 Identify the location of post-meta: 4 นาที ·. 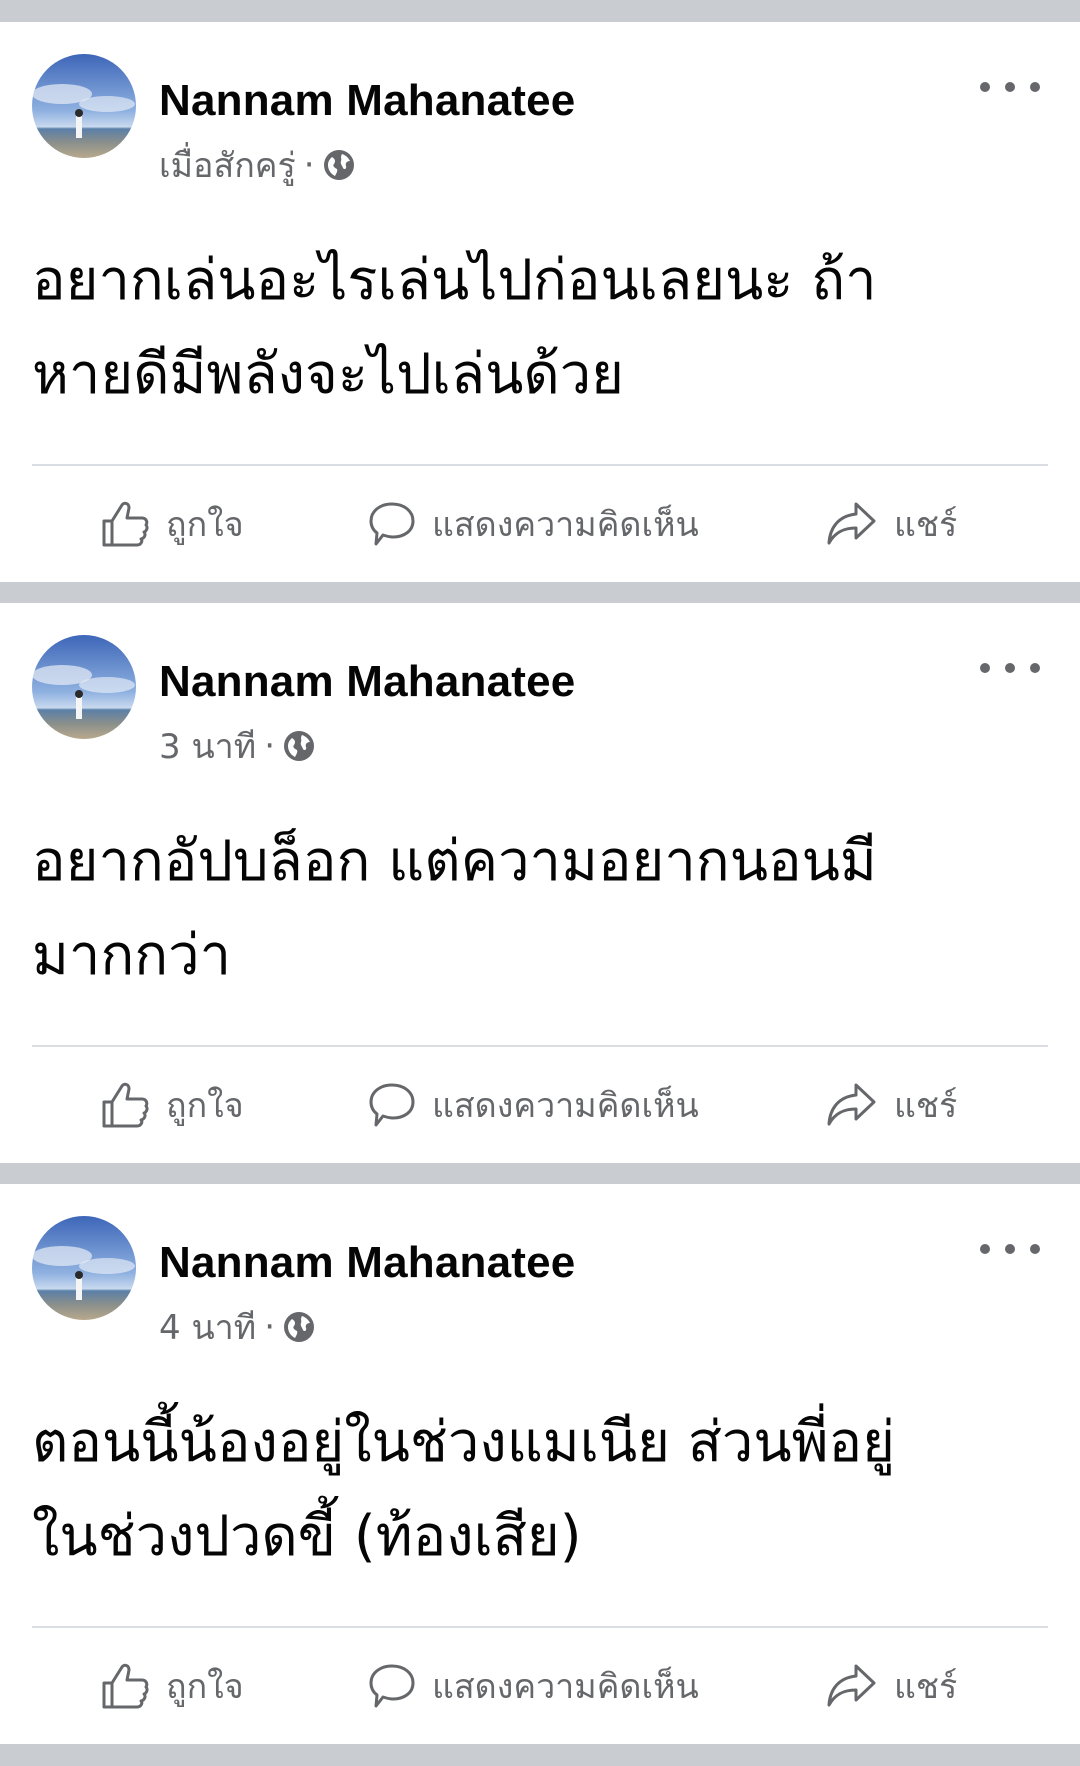
(237, 1327).